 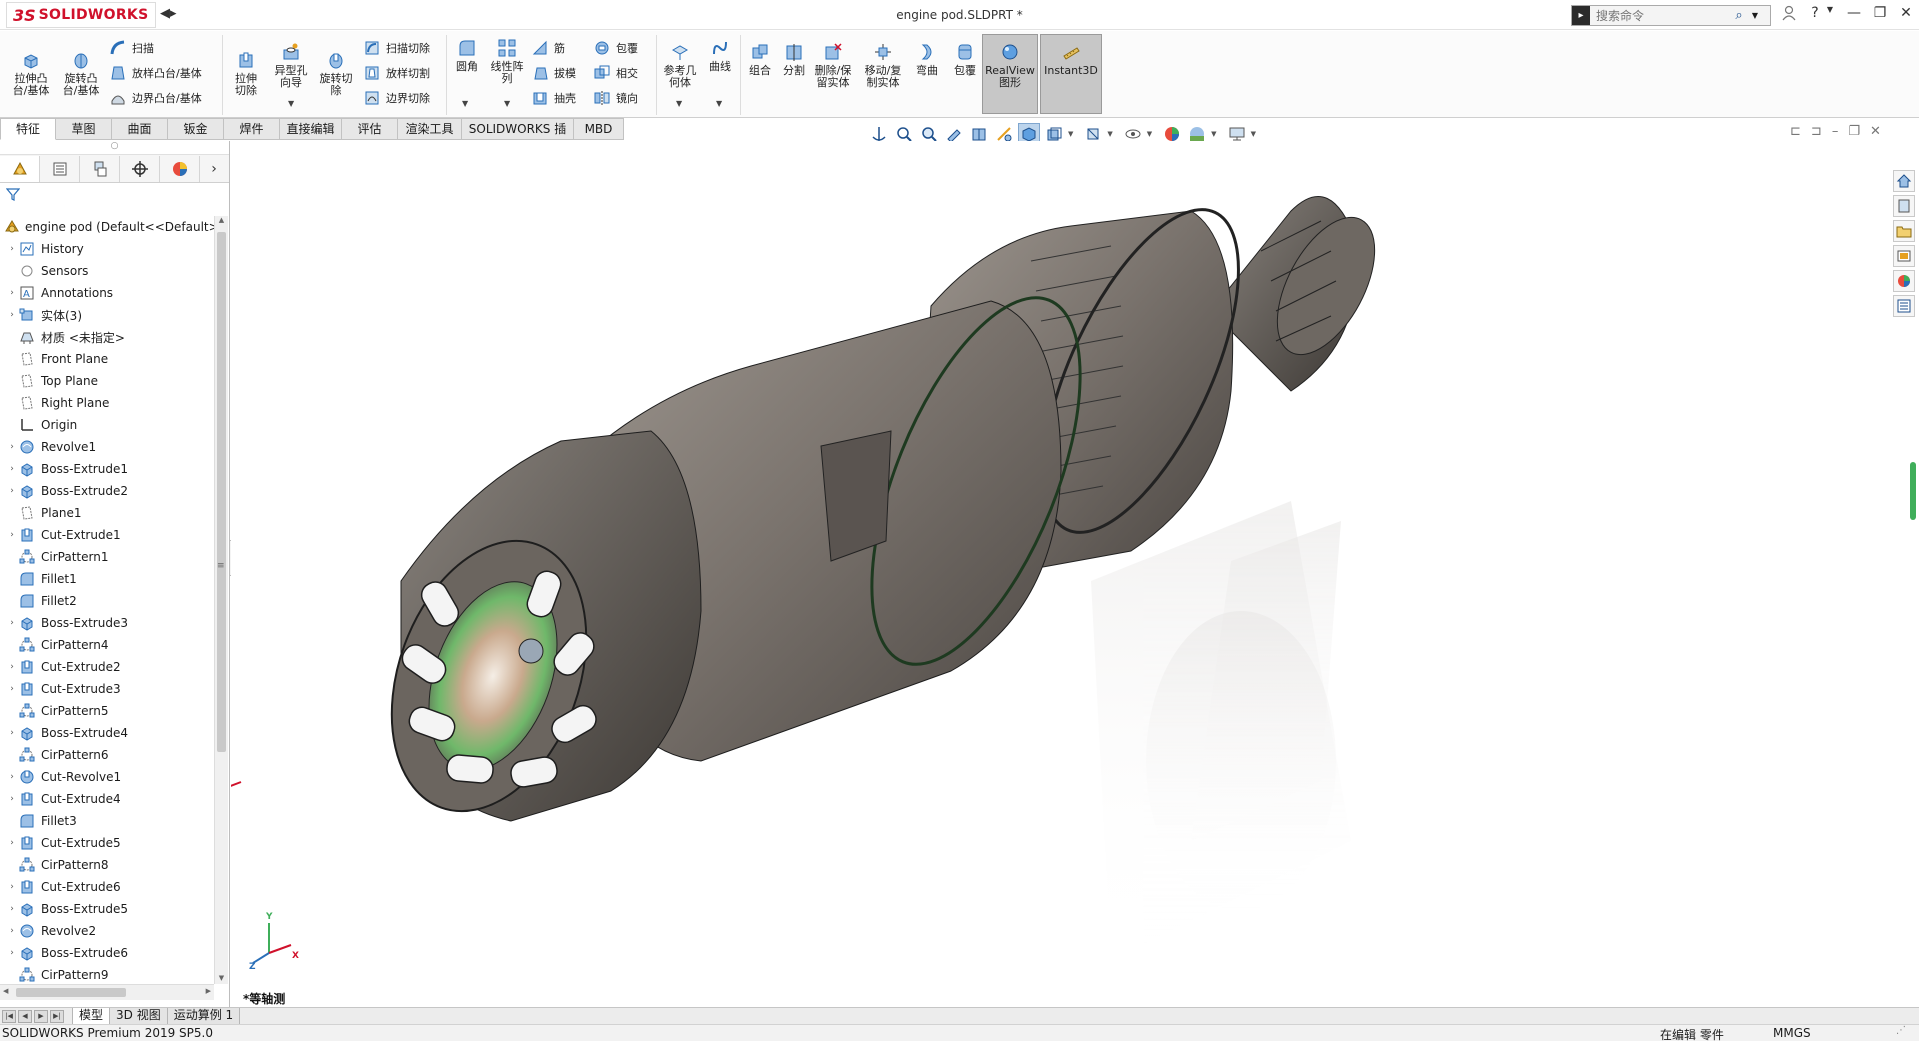 I want to click on hole-wizard-button: 异型孔向导, so click(x=291, y=65).